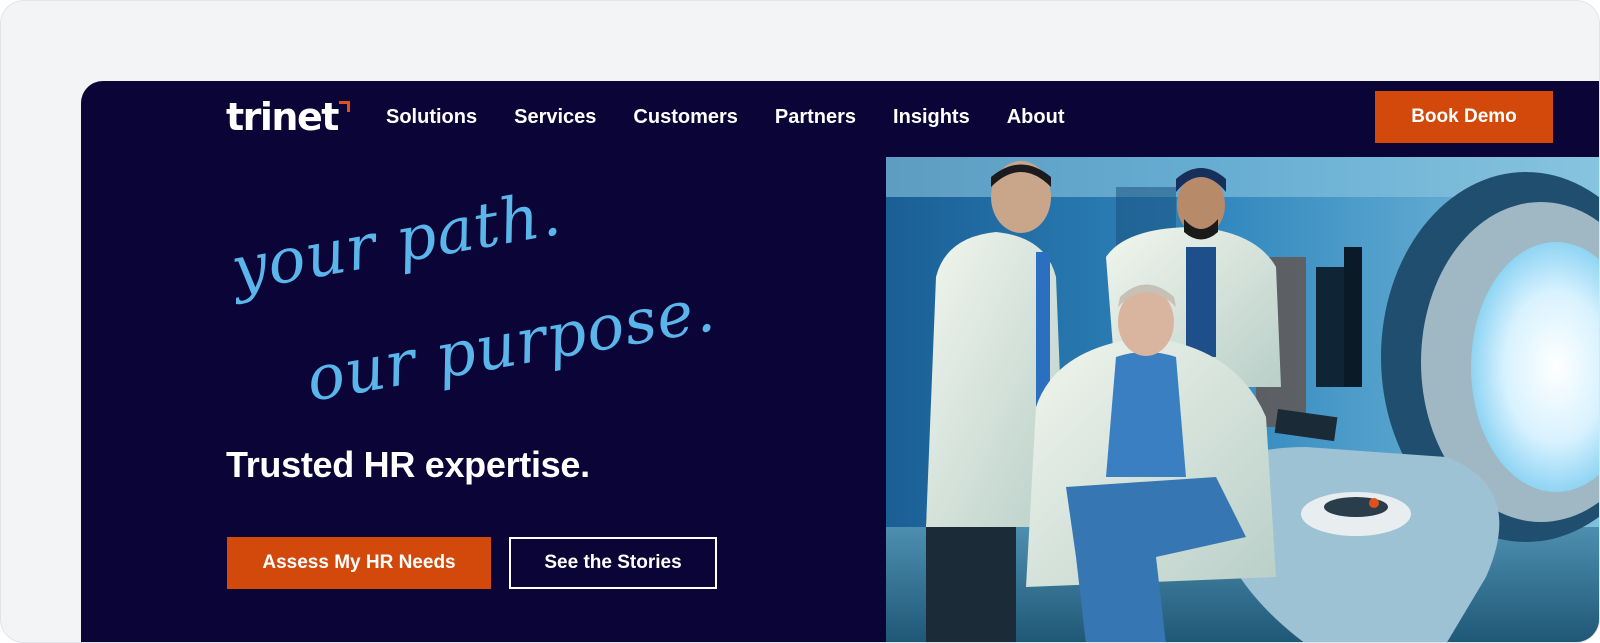  I want to click on book-demo-button: Book Demo, so click(1464, 117).